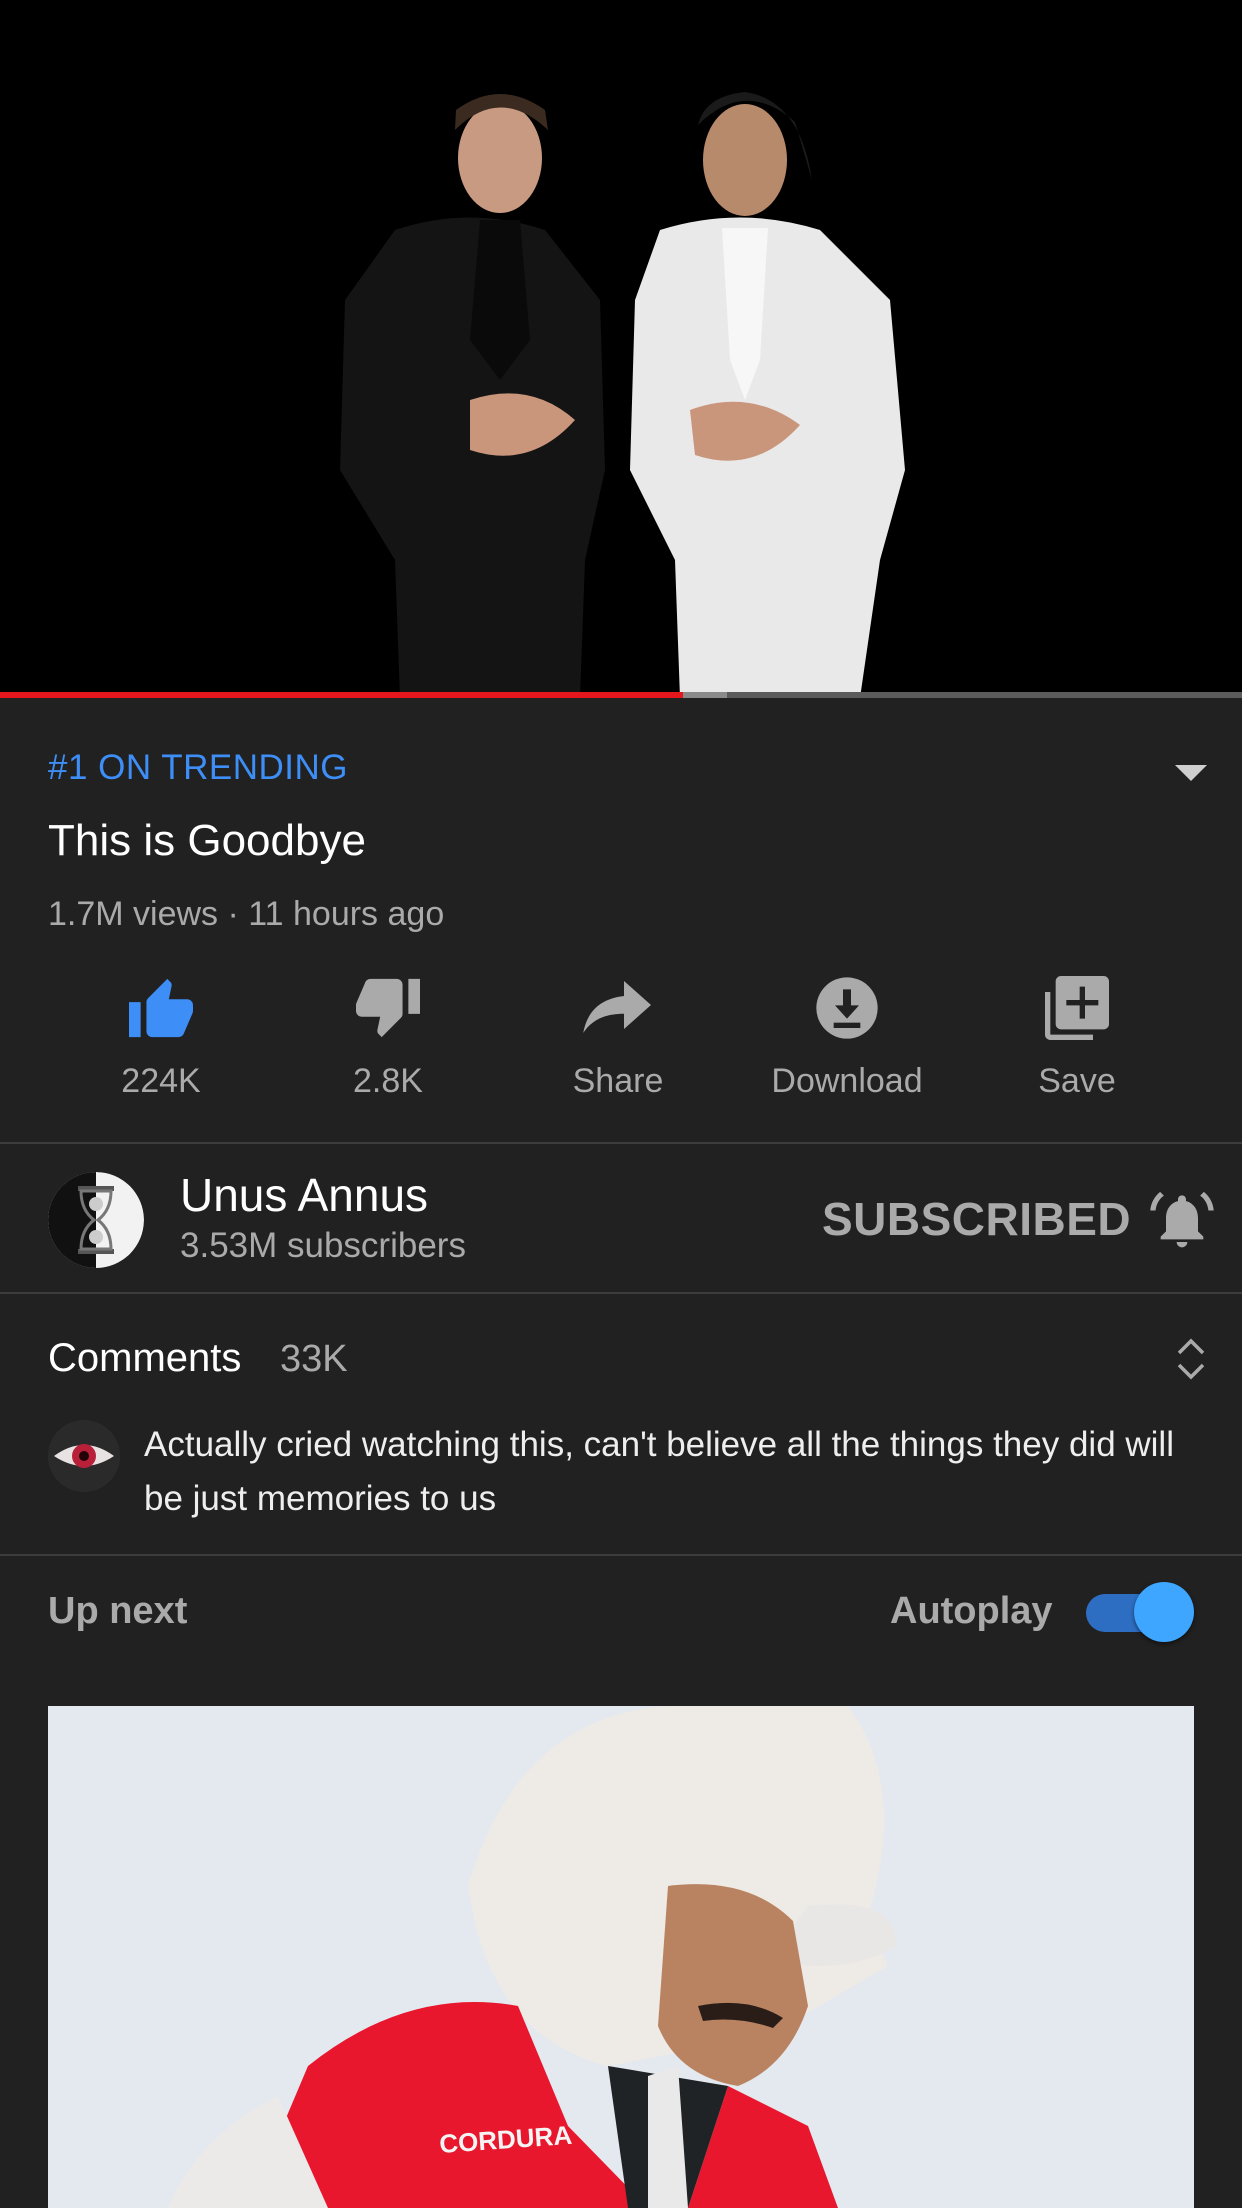  I want to click on download-label: Download, so click(847, 1081).